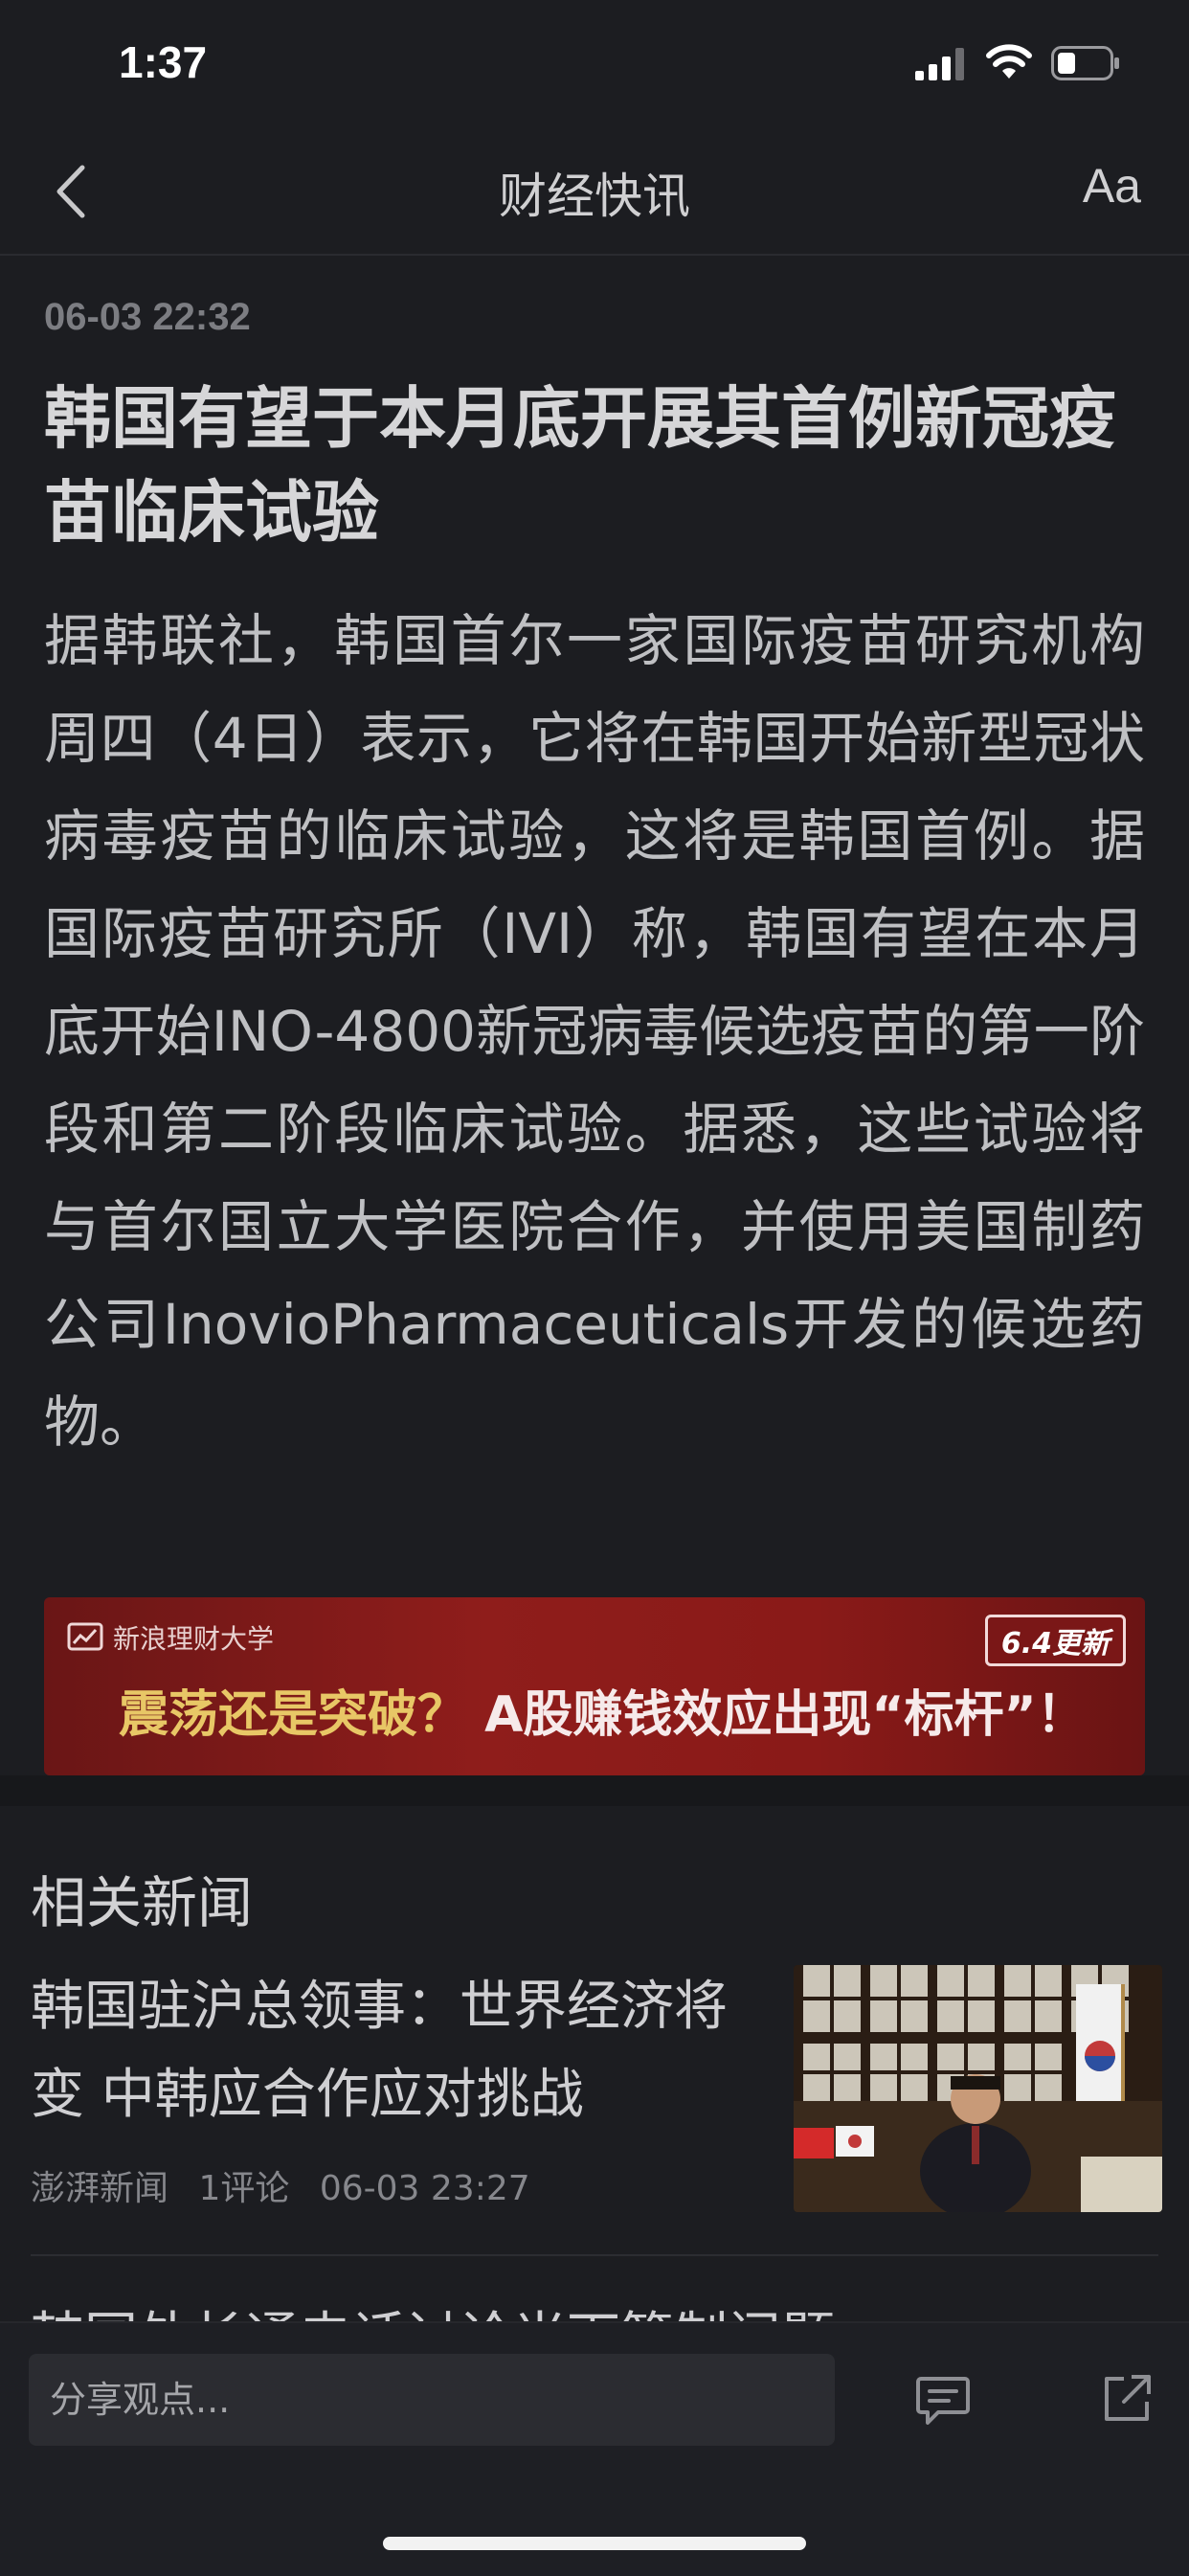 The height and width of the screenshot is (2576, 1189). Describe the element at coordinates (379, 2051) in the screenshot. I see `related-news-title: 韩国驻沪总领事：世界经济将变 中韩应合作应对挑战` at that location.